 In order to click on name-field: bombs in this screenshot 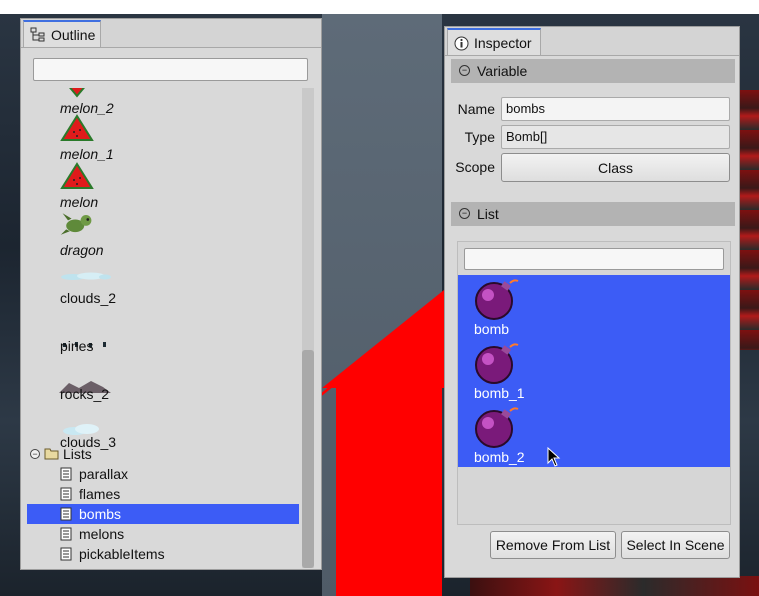, I will do `click(615, 109)`.